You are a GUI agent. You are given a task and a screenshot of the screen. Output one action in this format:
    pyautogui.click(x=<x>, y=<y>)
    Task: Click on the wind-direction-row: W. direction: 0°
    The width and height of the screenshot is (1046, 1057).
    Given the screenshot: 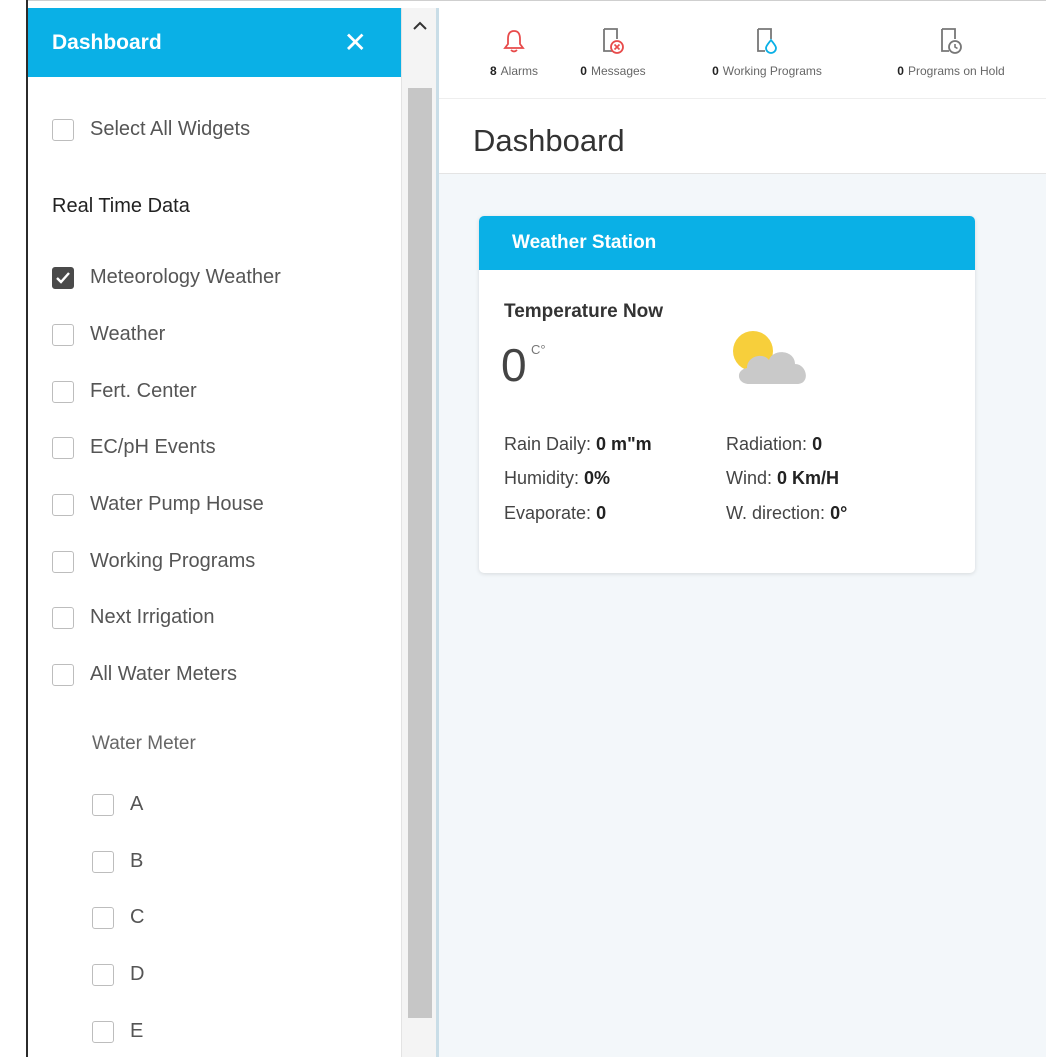 What is the action you would take?
    pyautogui.click(x=786, y=513)
    